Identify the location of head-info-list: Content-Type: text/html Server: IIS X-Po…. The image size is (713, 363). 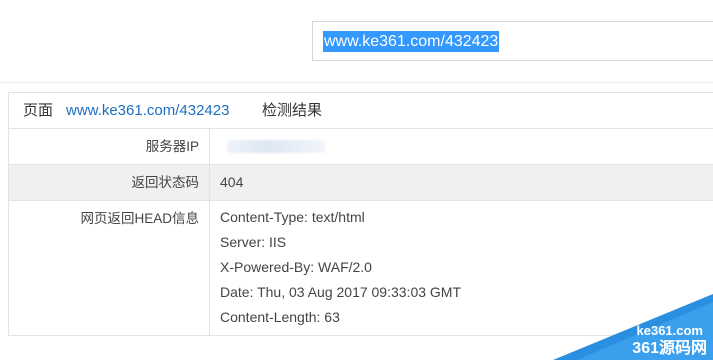
(340, 267).